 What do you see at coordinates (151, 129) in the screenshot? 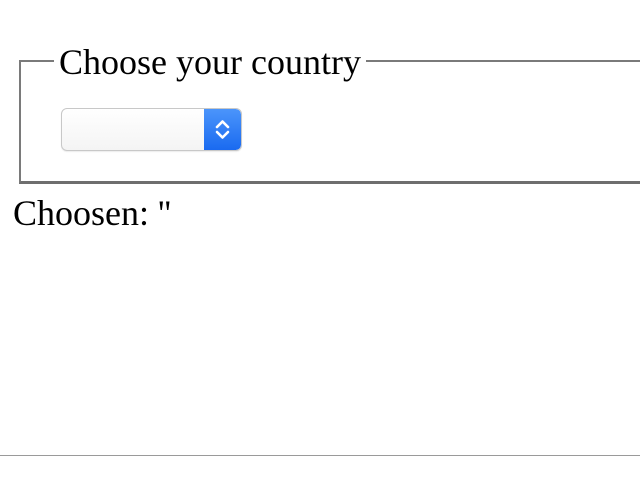
I see `country-select` at bounding box center [151, 129].